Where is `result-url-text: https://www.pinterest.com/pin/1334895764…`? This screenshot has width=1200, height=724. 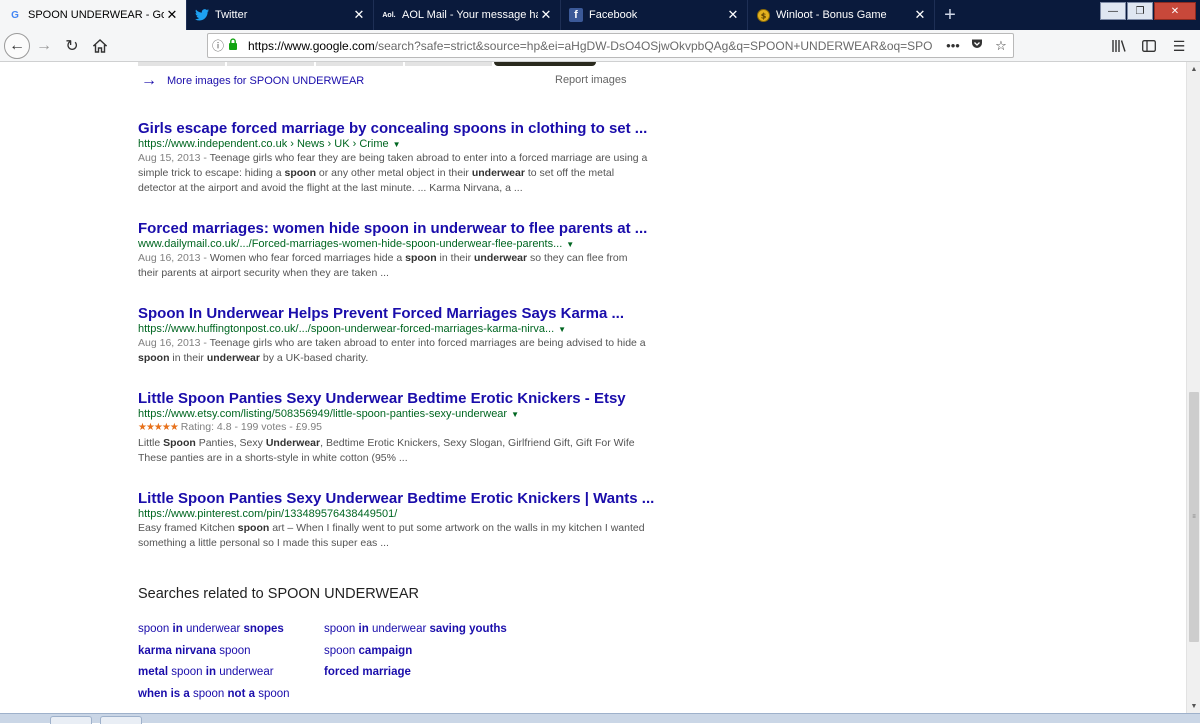 result-url-text: https://www.pinterest.com/pin/1334895764… is located at coordinates (268, 514).